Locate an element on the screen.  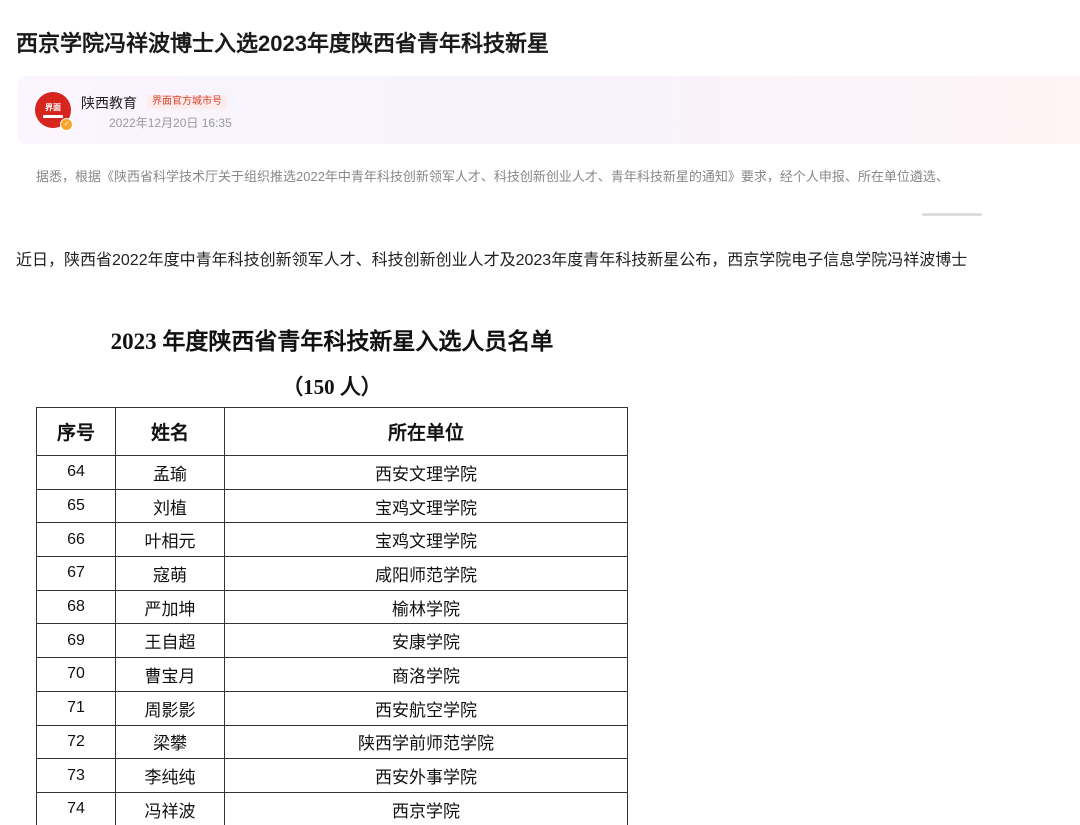
column-header-name: 姓名 is located at coordinates (170, 431).